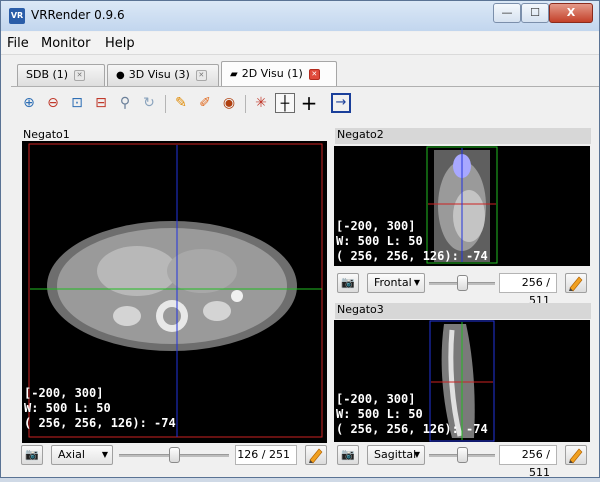 The image size is (600, 482). Describe the element at coordinates (47, 74) in the screenshot. I see `tab-label: SDB (1)` at that location.